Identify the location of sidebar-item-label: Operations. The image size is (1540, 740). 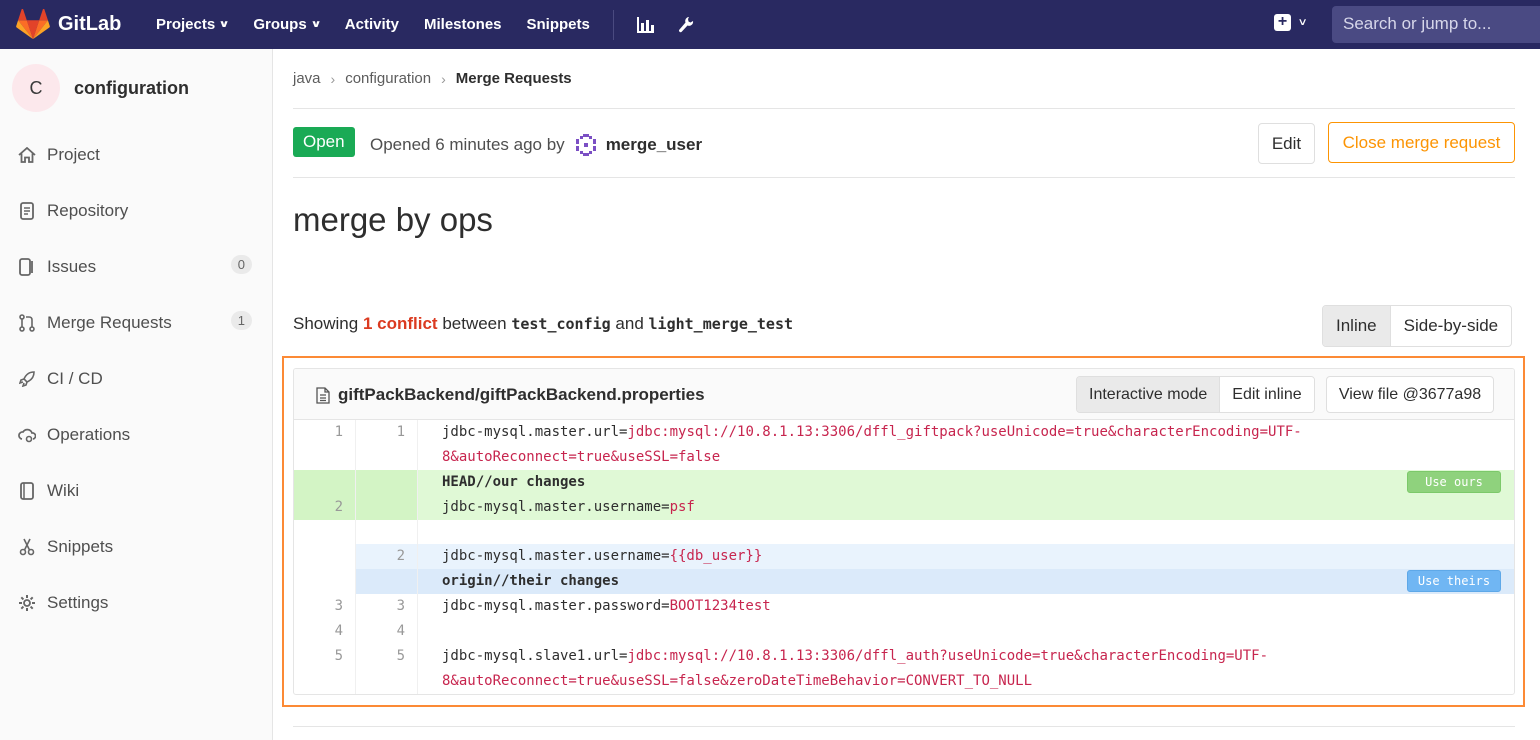
(89, 434).